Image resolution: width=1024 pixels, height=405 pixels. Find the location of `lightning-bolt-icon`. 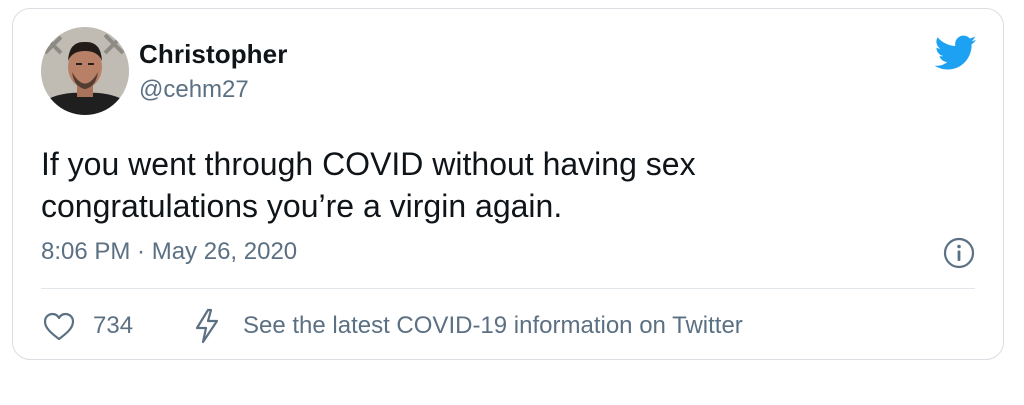

lightning-bolt-icon is located at coordinates (207, 326).